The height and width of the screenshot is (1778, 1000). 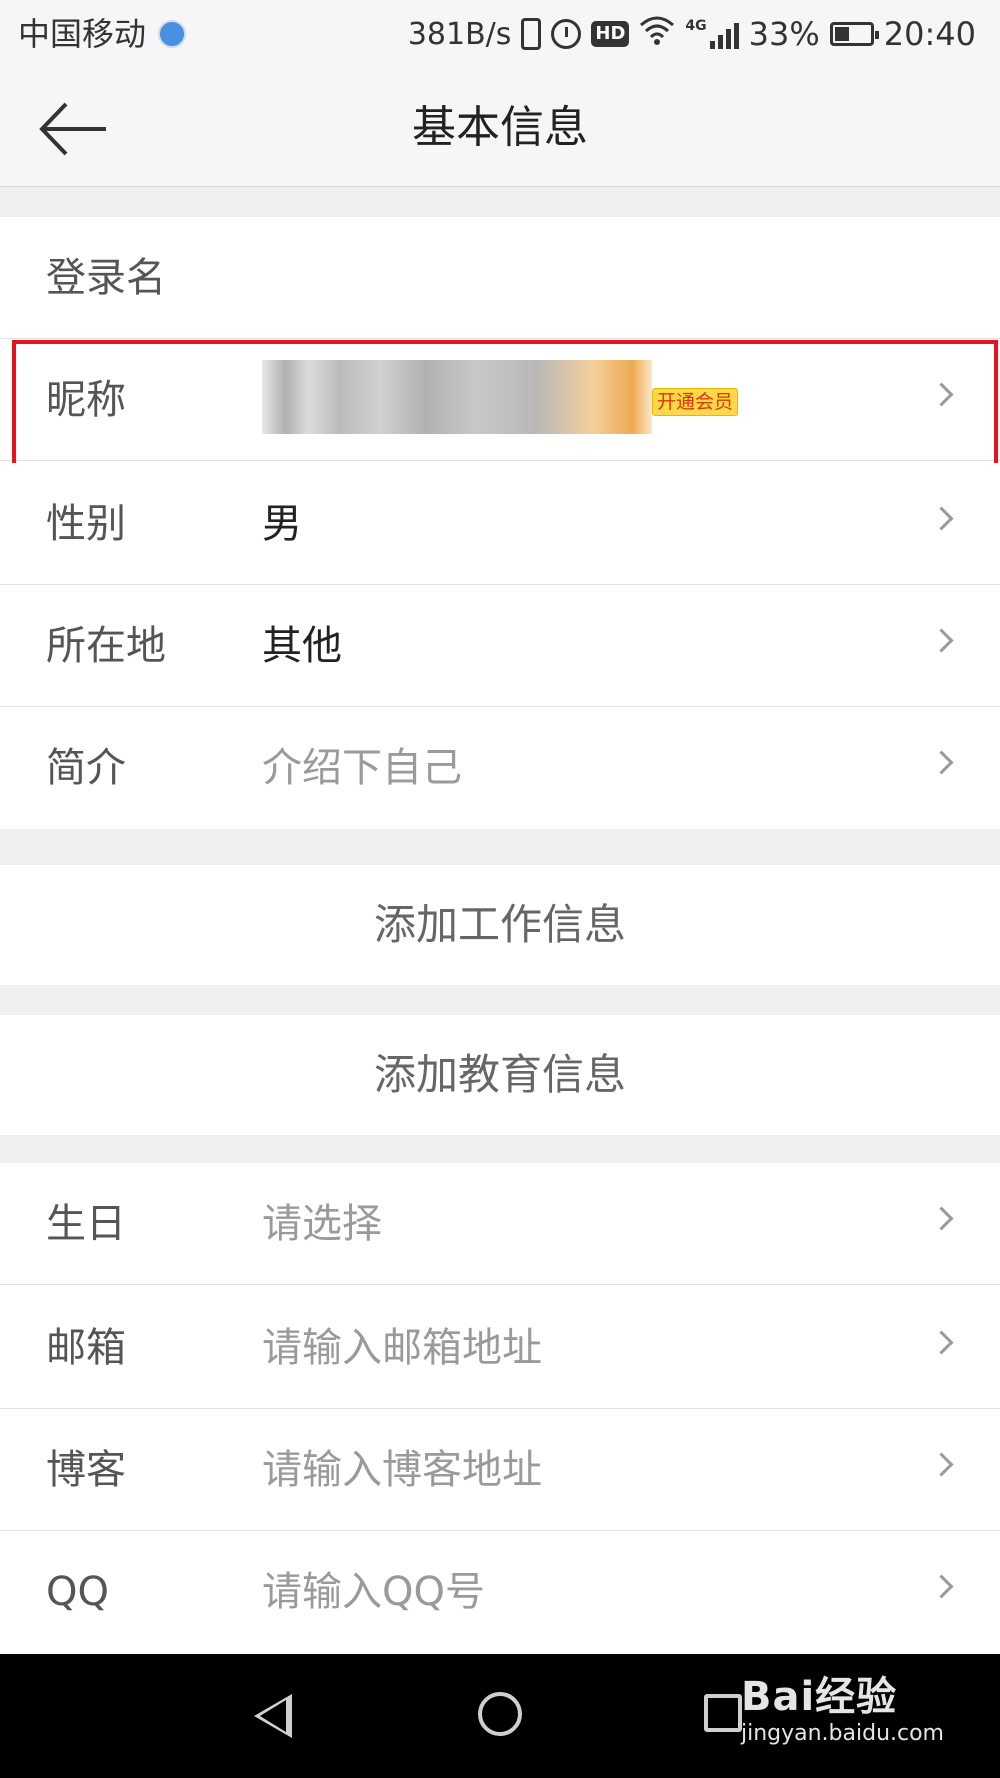 I want to click on system-nav-bar: Bai经验 jingyan.baidu.com, so click(x=500, y=1716).